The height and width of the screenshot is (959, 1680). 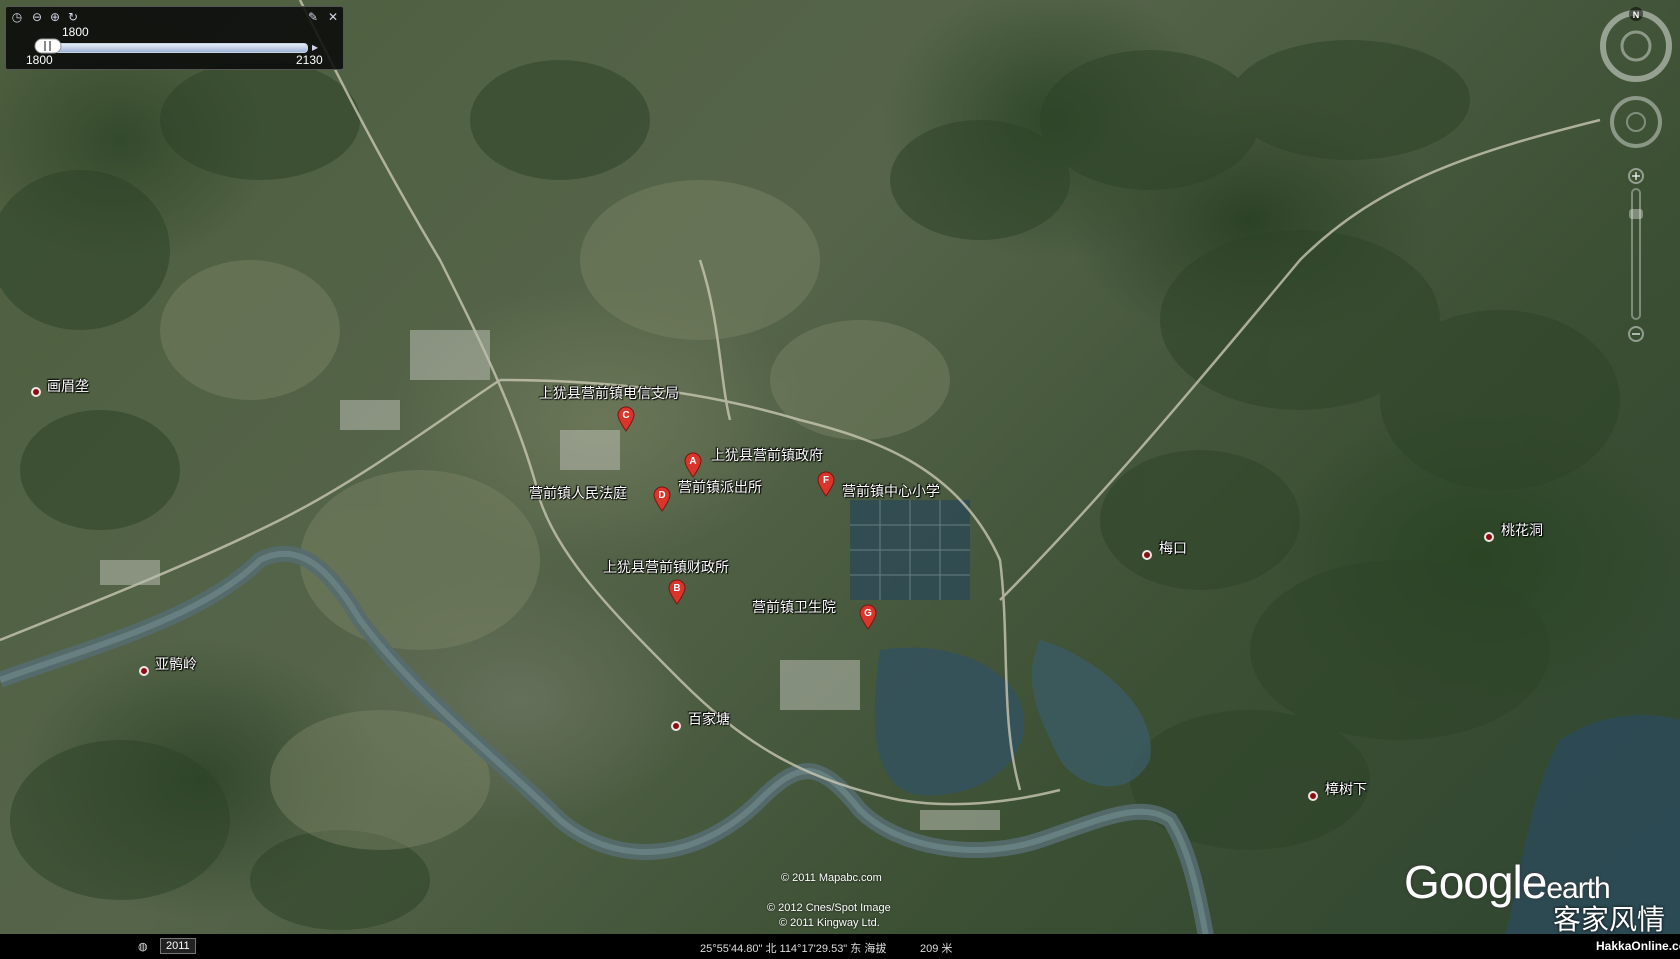 I want to click on place-label-baijiatang: 百家塘, so click(x=709, y=719).